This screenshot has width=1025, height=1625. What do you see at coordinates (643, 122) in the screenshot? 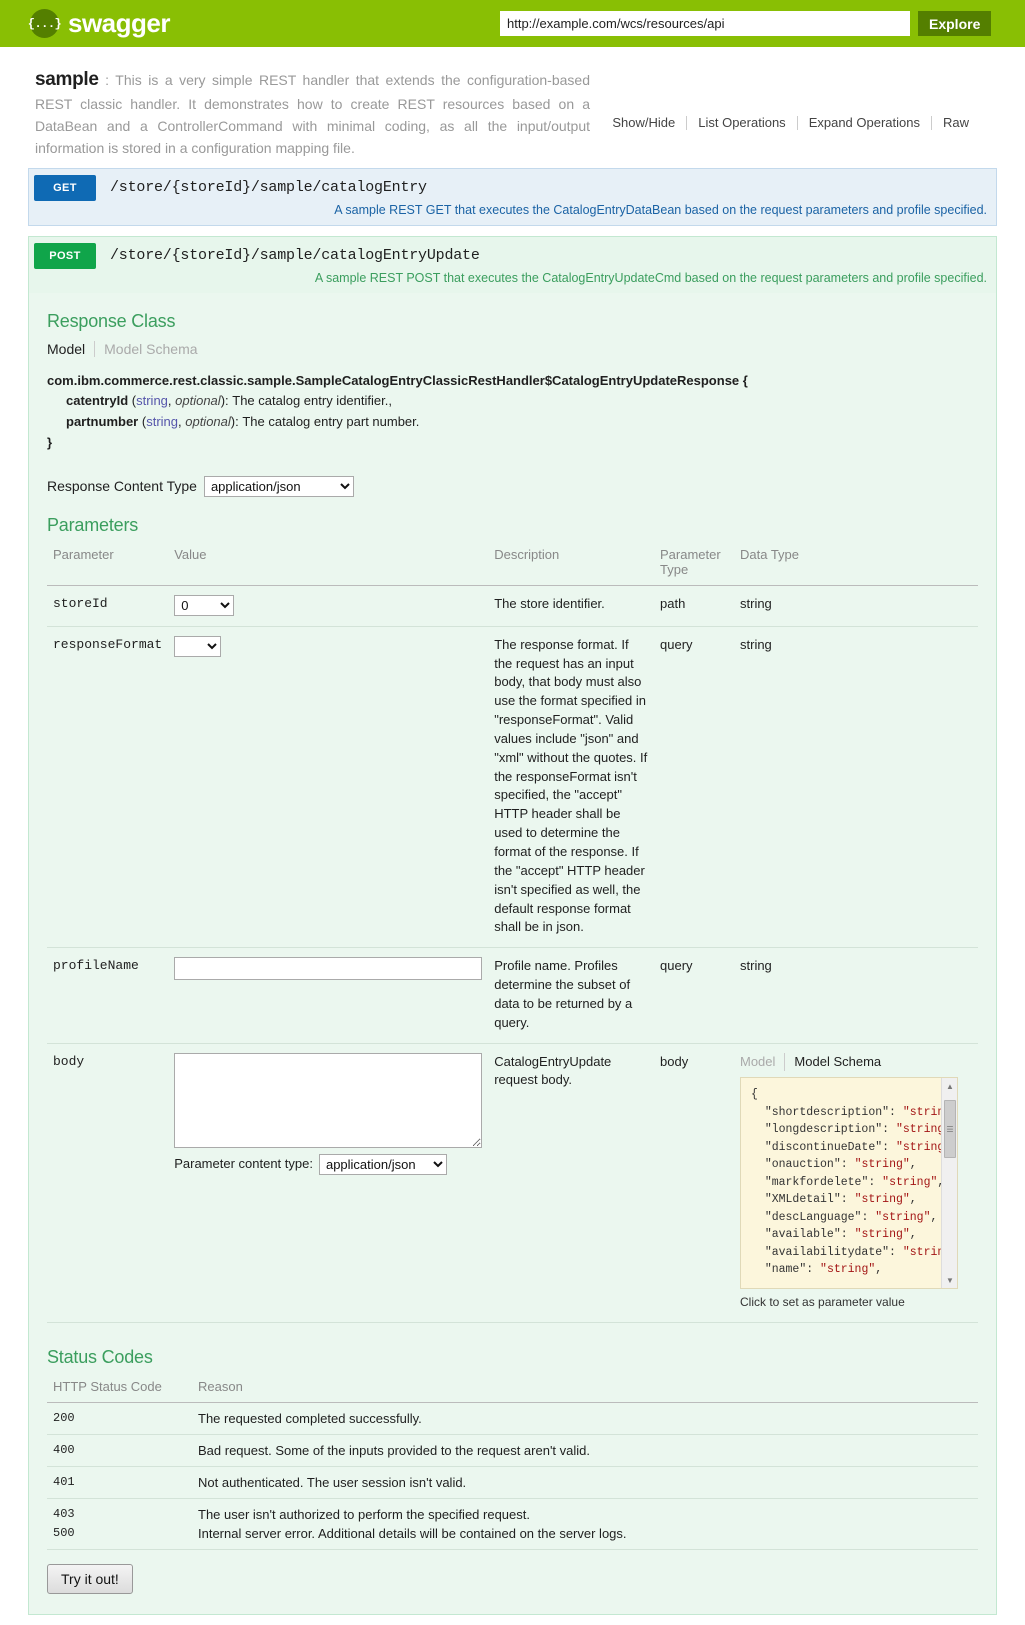
I see `show-hide-link: Show/Hide` at bounding box center [643, 122].